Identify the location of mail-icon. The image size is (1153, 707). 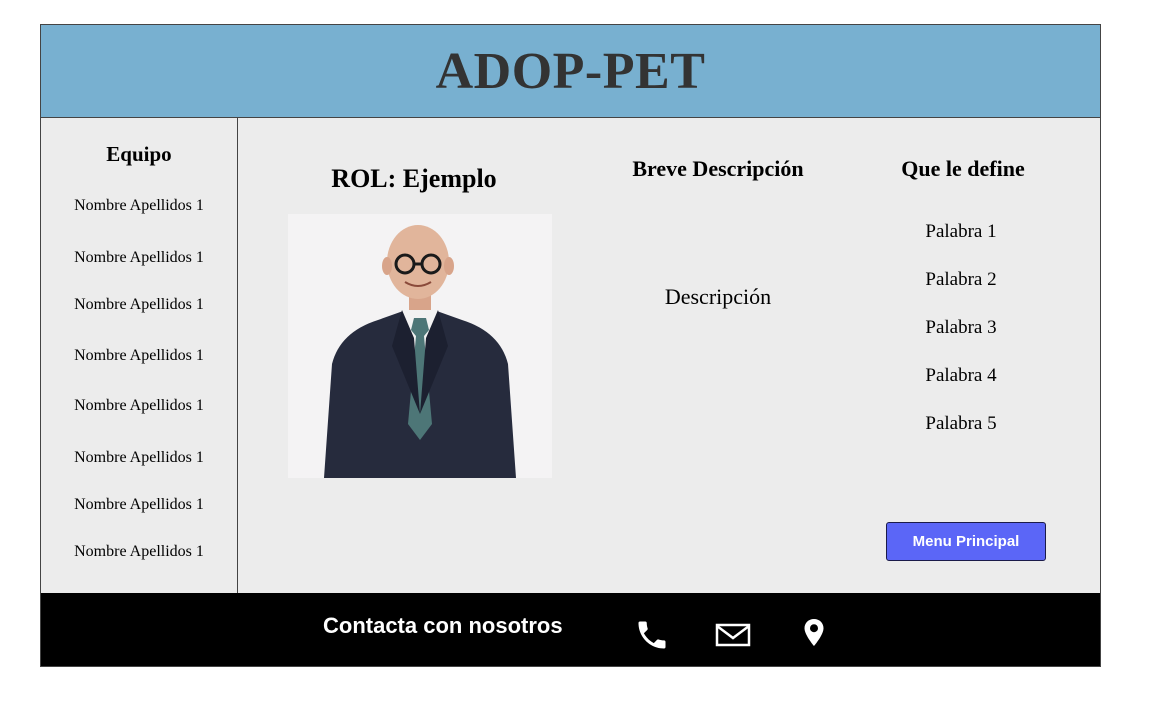
(733, 637).